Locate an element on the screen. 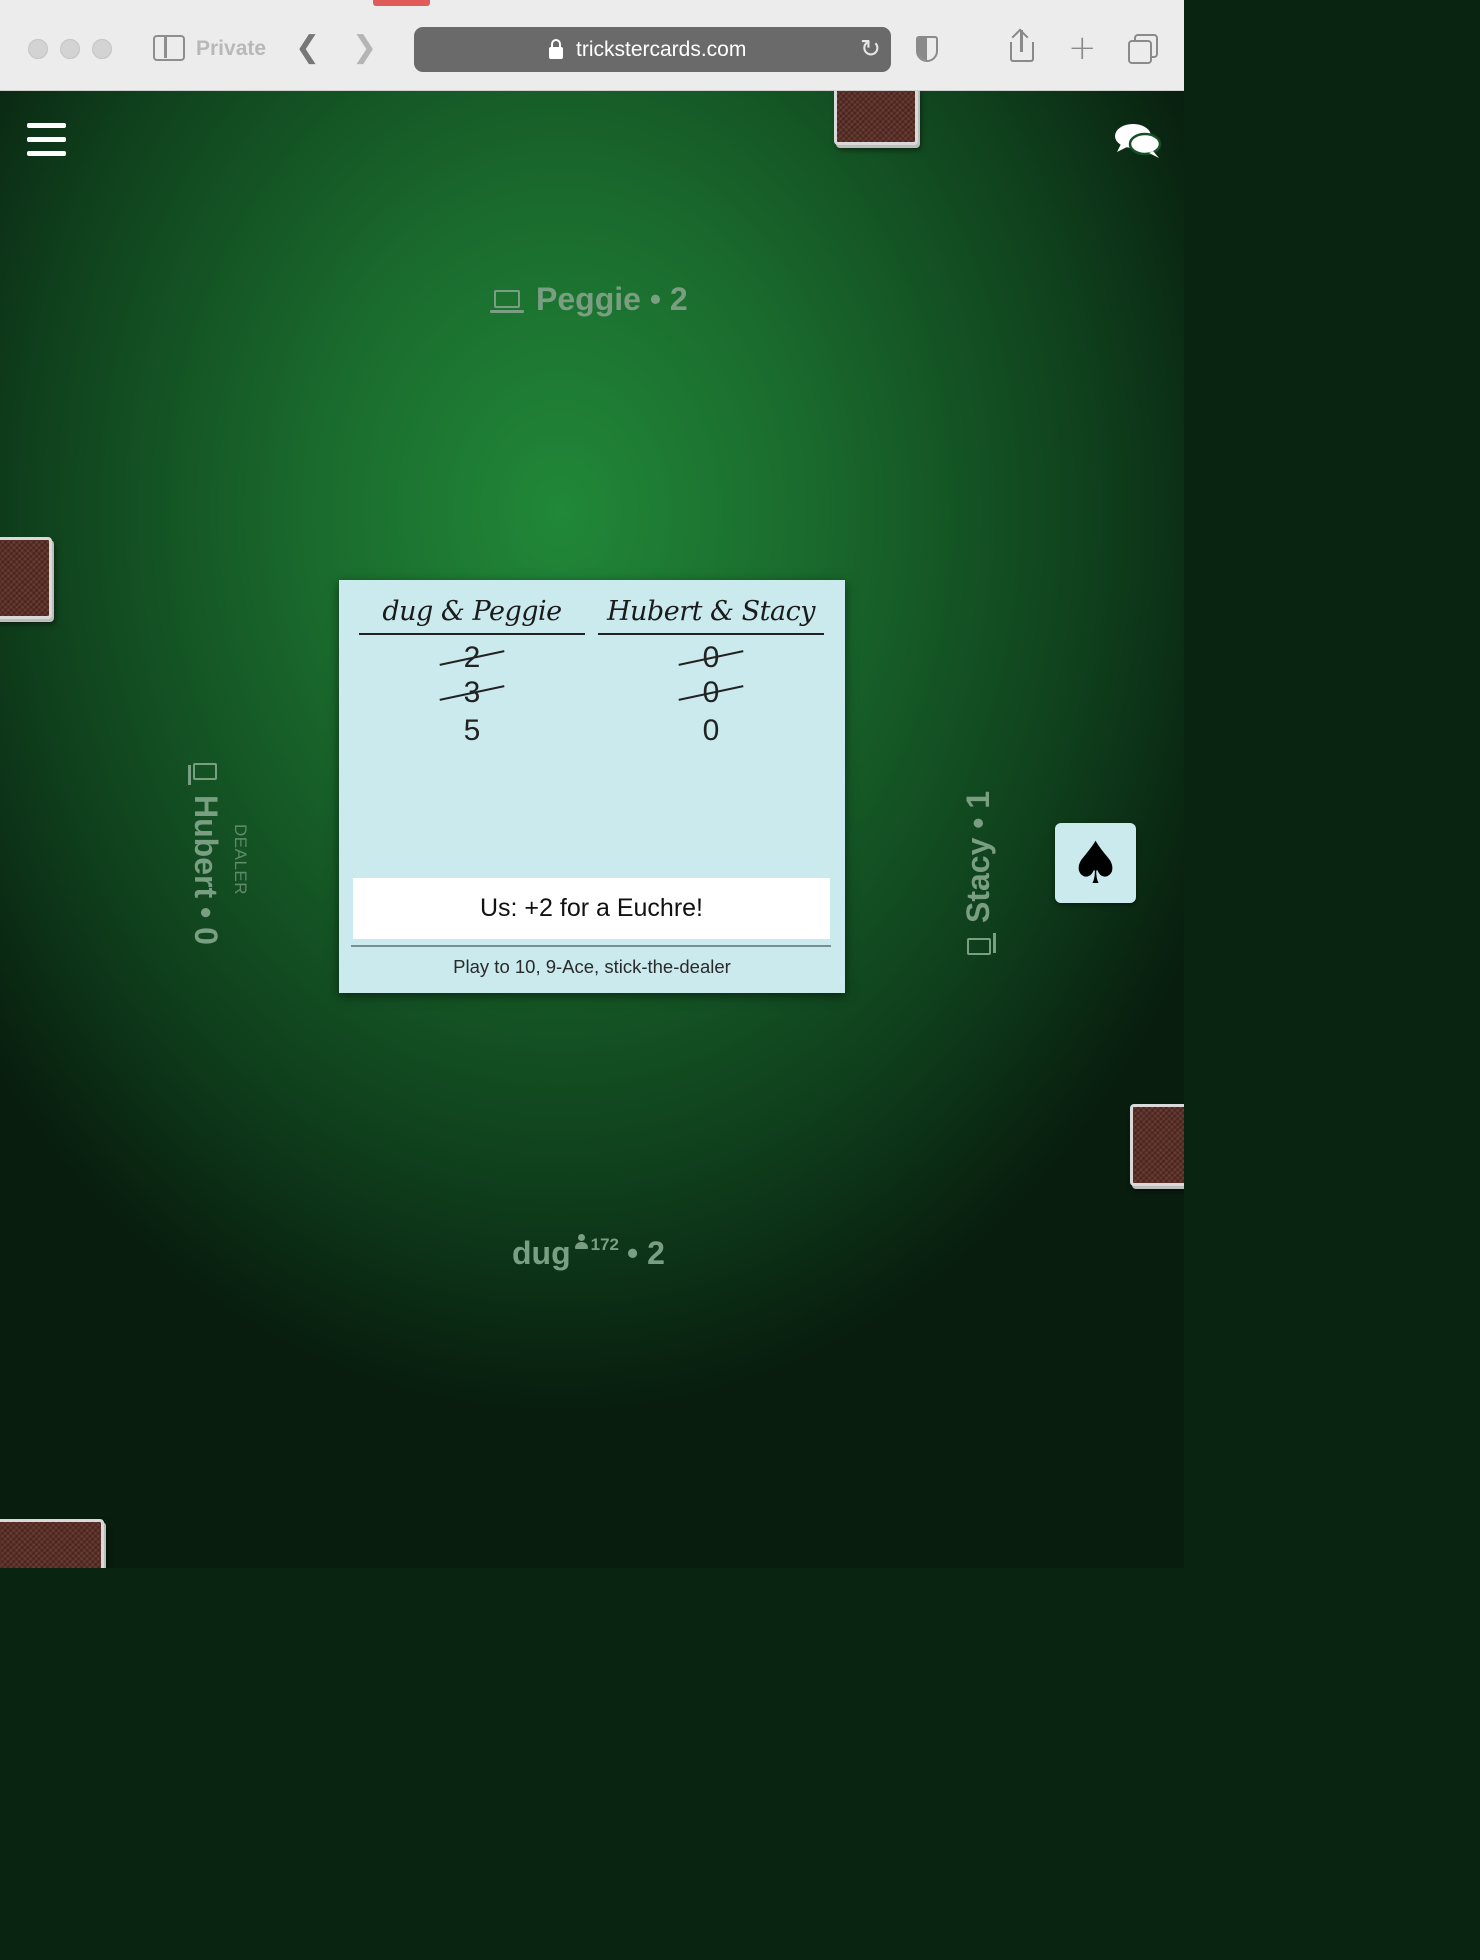 The image size is (1480, 1960). team-name: dug & Peggie is located at coordinates (472, 615).